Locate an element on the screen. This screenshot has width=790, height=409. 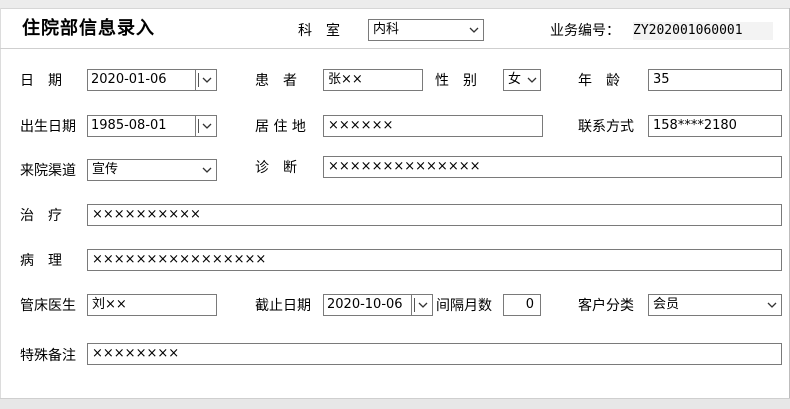
bottom-bar is located at coordinates (395, 403).